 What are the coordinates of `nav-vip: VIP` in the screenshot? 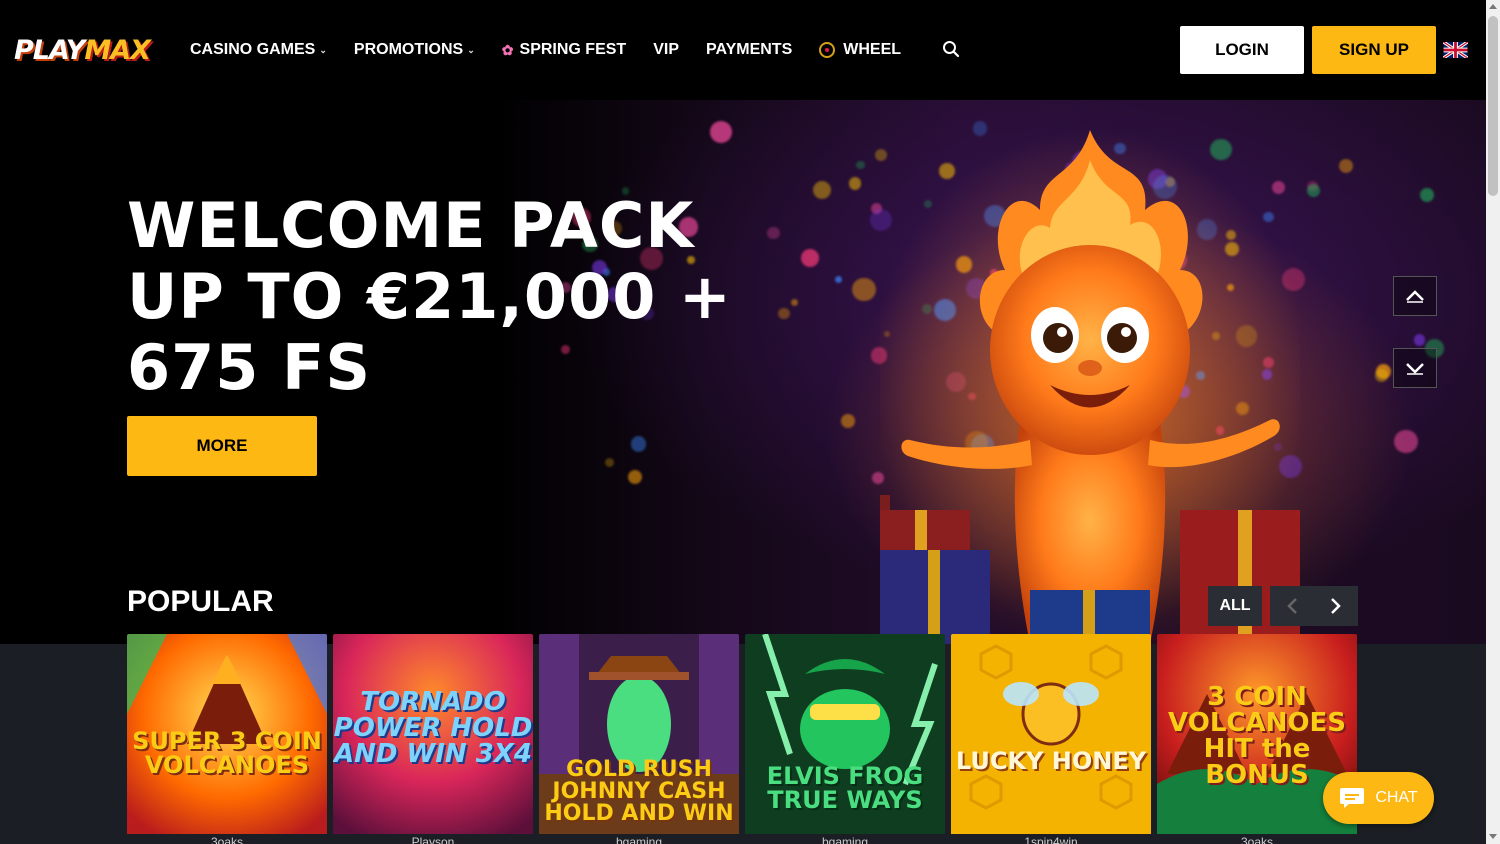 It's located at (666, 50).